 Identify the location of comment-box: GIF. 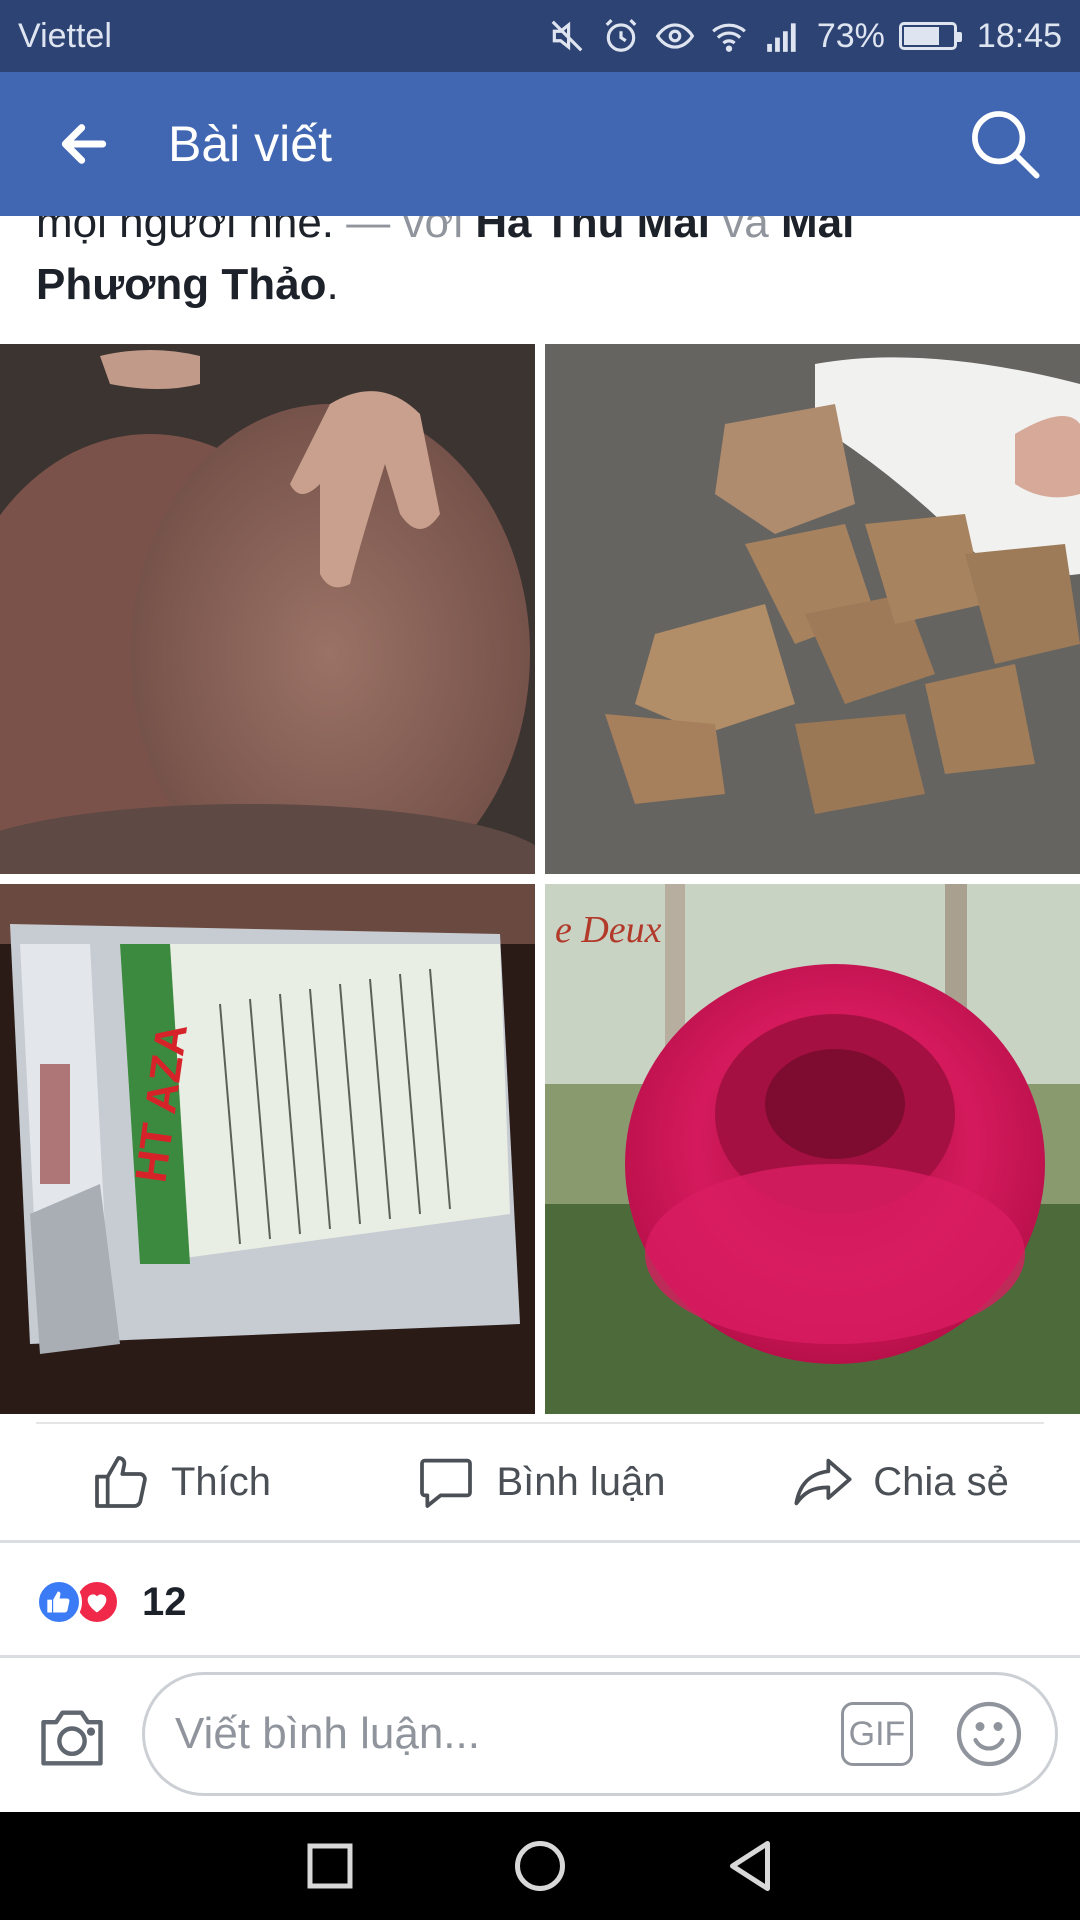
(600, 1734).